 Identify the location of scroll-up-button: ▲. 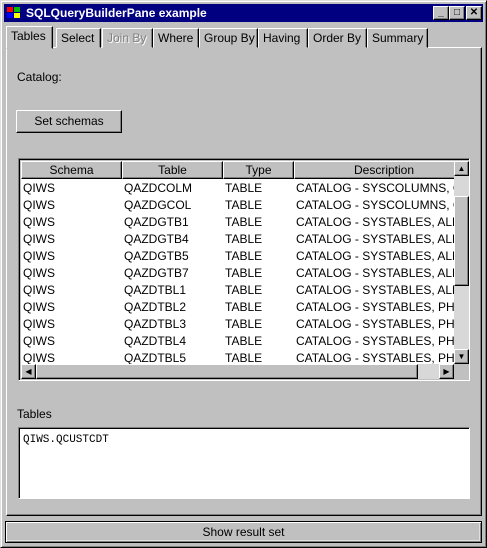
(461, 168).